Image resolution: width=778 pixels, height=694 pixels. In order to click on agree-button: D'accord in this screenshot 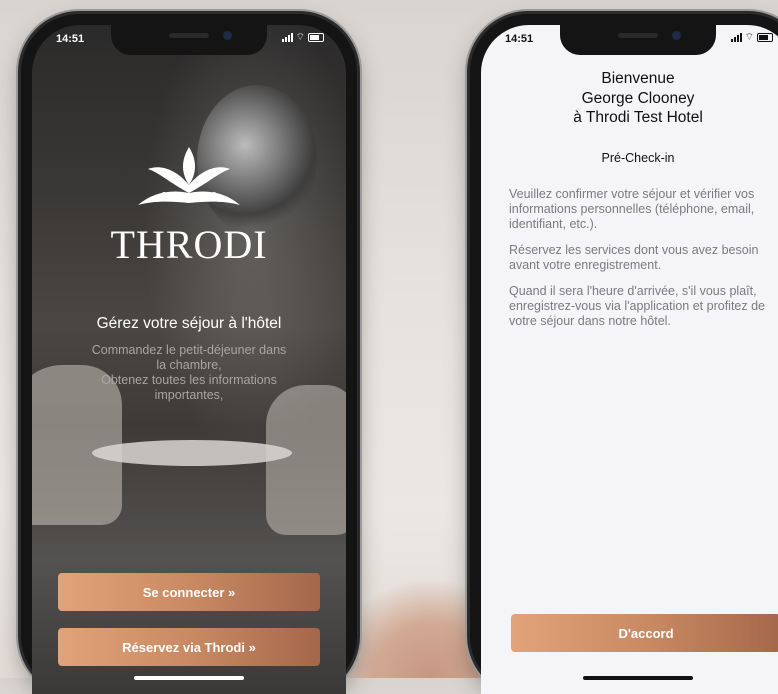, I will do `click(644, 633)`.